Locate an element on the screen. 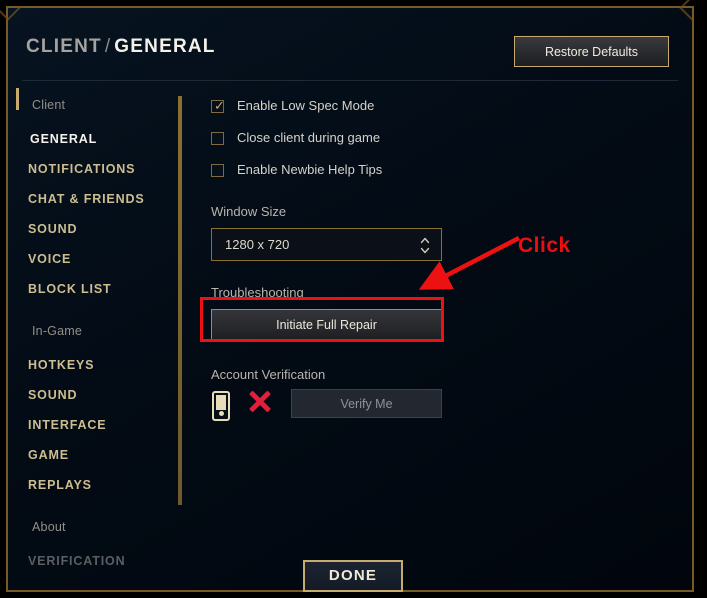 This screenshot has height=598, width=707. chevron-updown-glyph is located at coordinates (425, 245).